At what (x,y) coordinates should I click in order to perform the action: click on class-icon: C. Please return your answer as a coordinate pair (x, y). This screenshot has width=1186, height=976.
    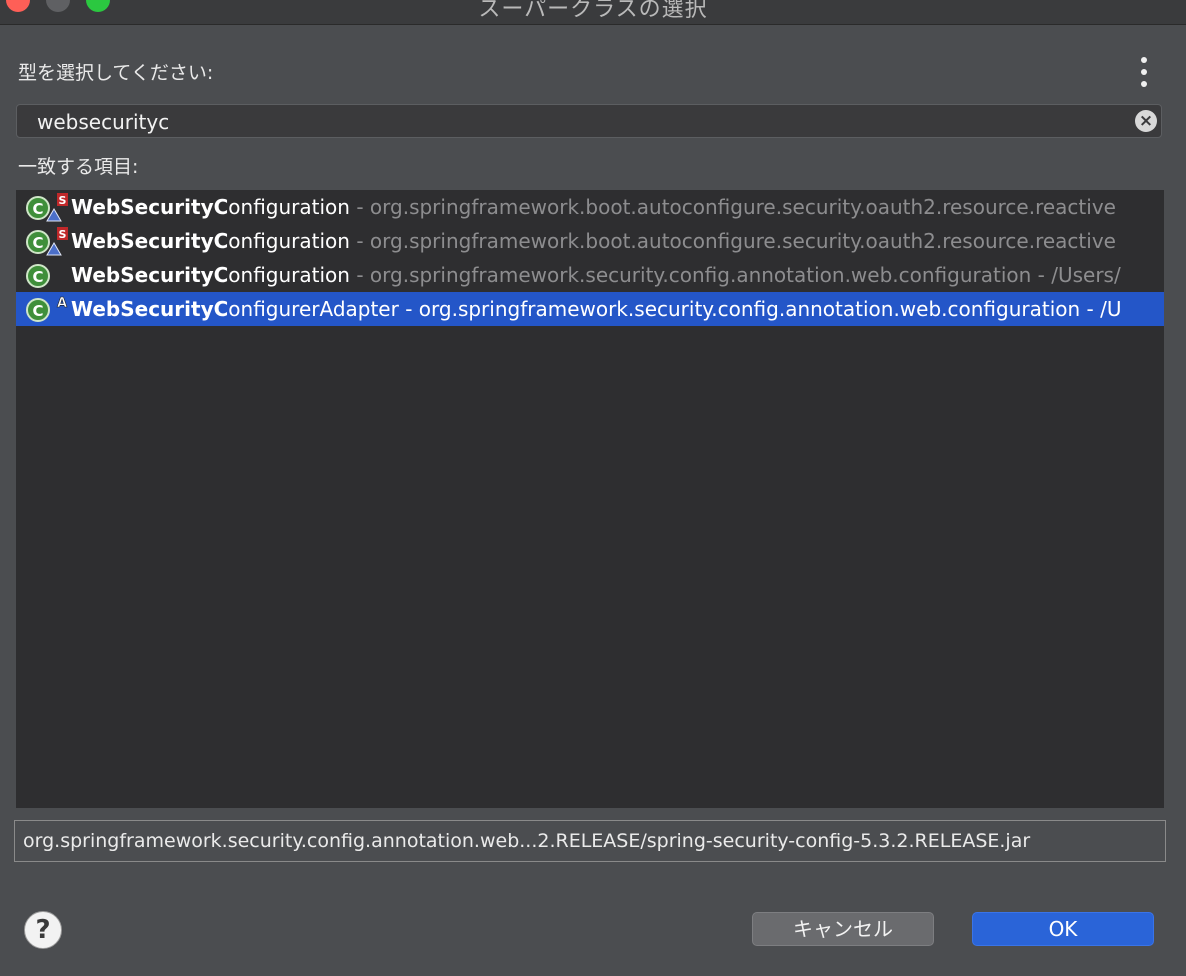
    Looking at the image, I should click on (38, 276).